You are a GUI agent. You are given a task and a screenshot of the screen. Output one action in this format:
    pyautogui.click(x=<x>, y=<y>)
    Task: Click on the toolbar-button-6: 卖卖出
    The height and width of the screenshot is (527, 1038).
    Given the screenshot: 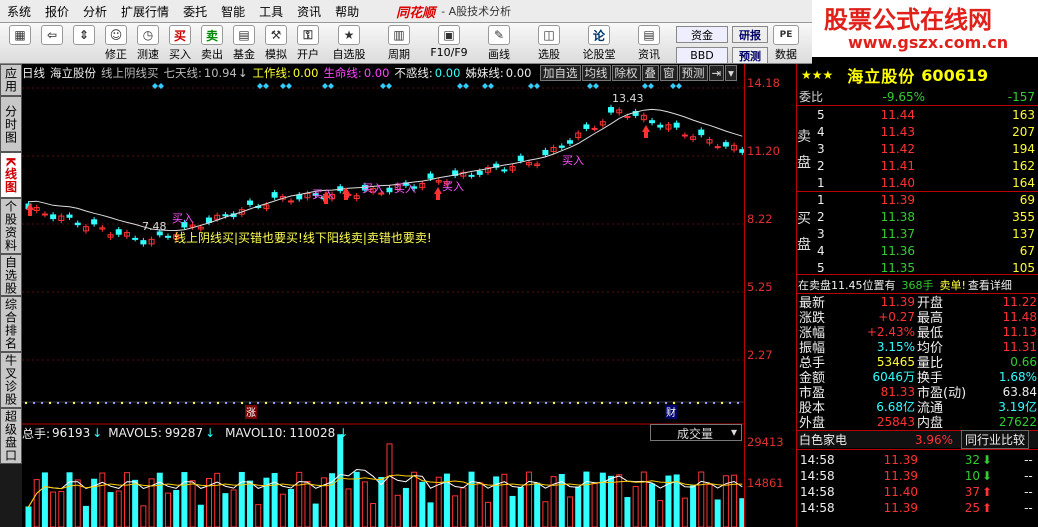 What is the action you would take?
    pyautogui.click(x=212, y=43)
    